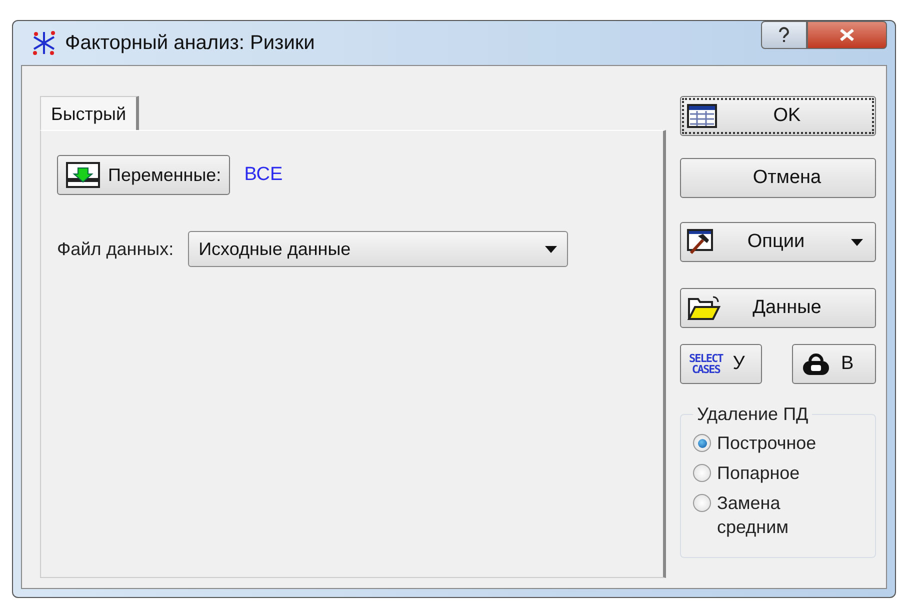  What do you see at coordinates (753, 515) in the screenshot?
I see `radio-label: Замена средним` at bounding box center [753, 515].